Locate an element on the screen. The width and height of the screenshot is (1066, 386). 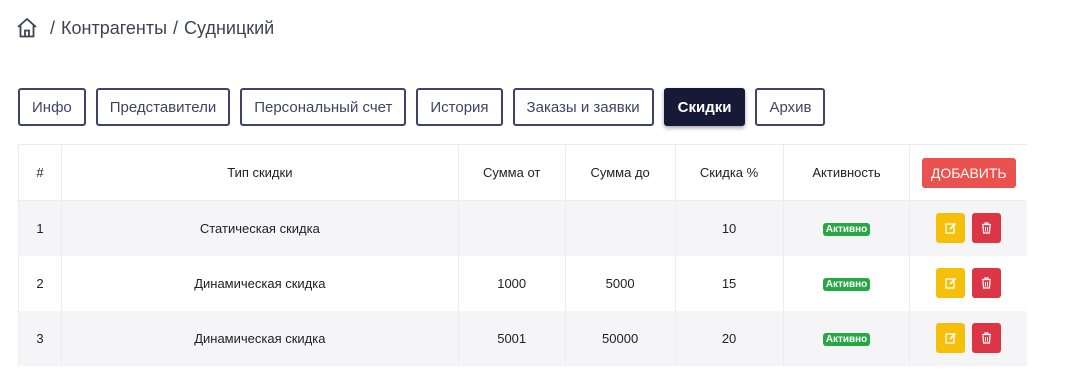
discount-percent: 20 is located at coordinates (729, 338).